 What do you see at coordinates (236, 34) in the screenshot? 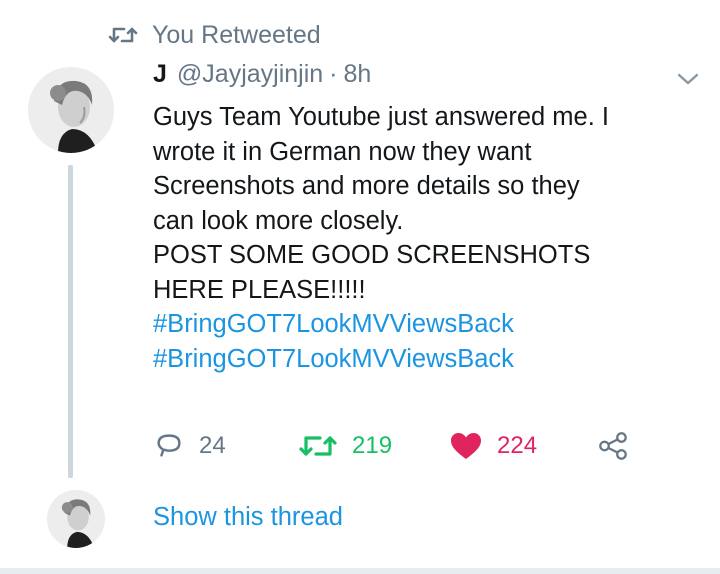
I see `retweet-context-label: You Retweeted` at bounding box center [236, 34].